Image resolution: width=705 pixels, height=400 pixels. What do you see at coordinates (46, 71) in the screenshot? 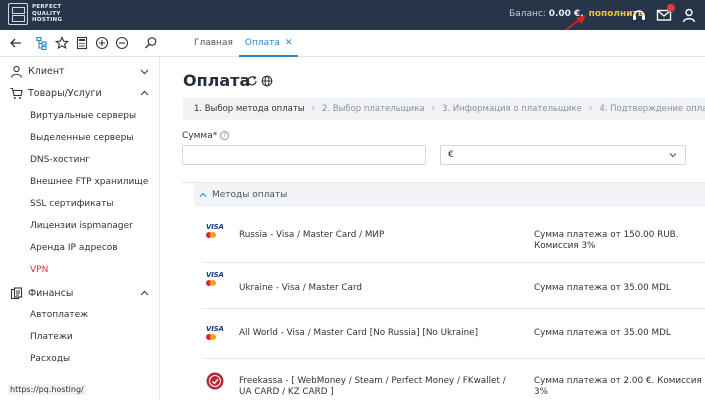
I see `sidebar-group-label: Клиент` at bounding box center [46, 71].